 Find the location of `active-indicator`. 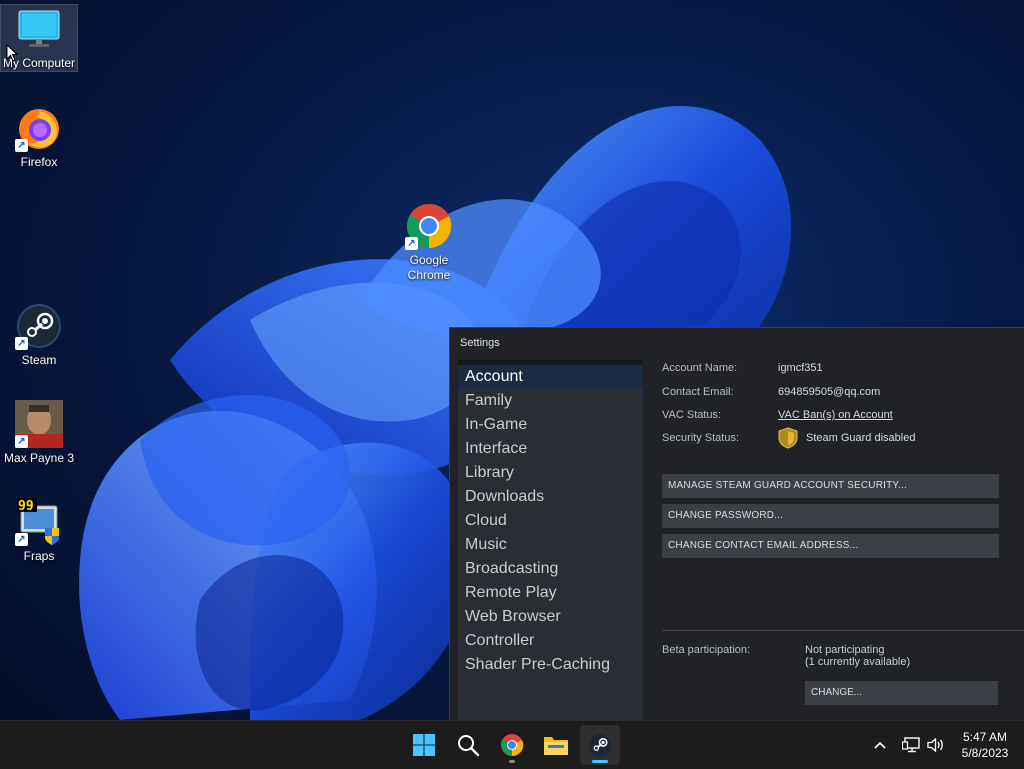

active-indicator is located at coordinates (600, 761).